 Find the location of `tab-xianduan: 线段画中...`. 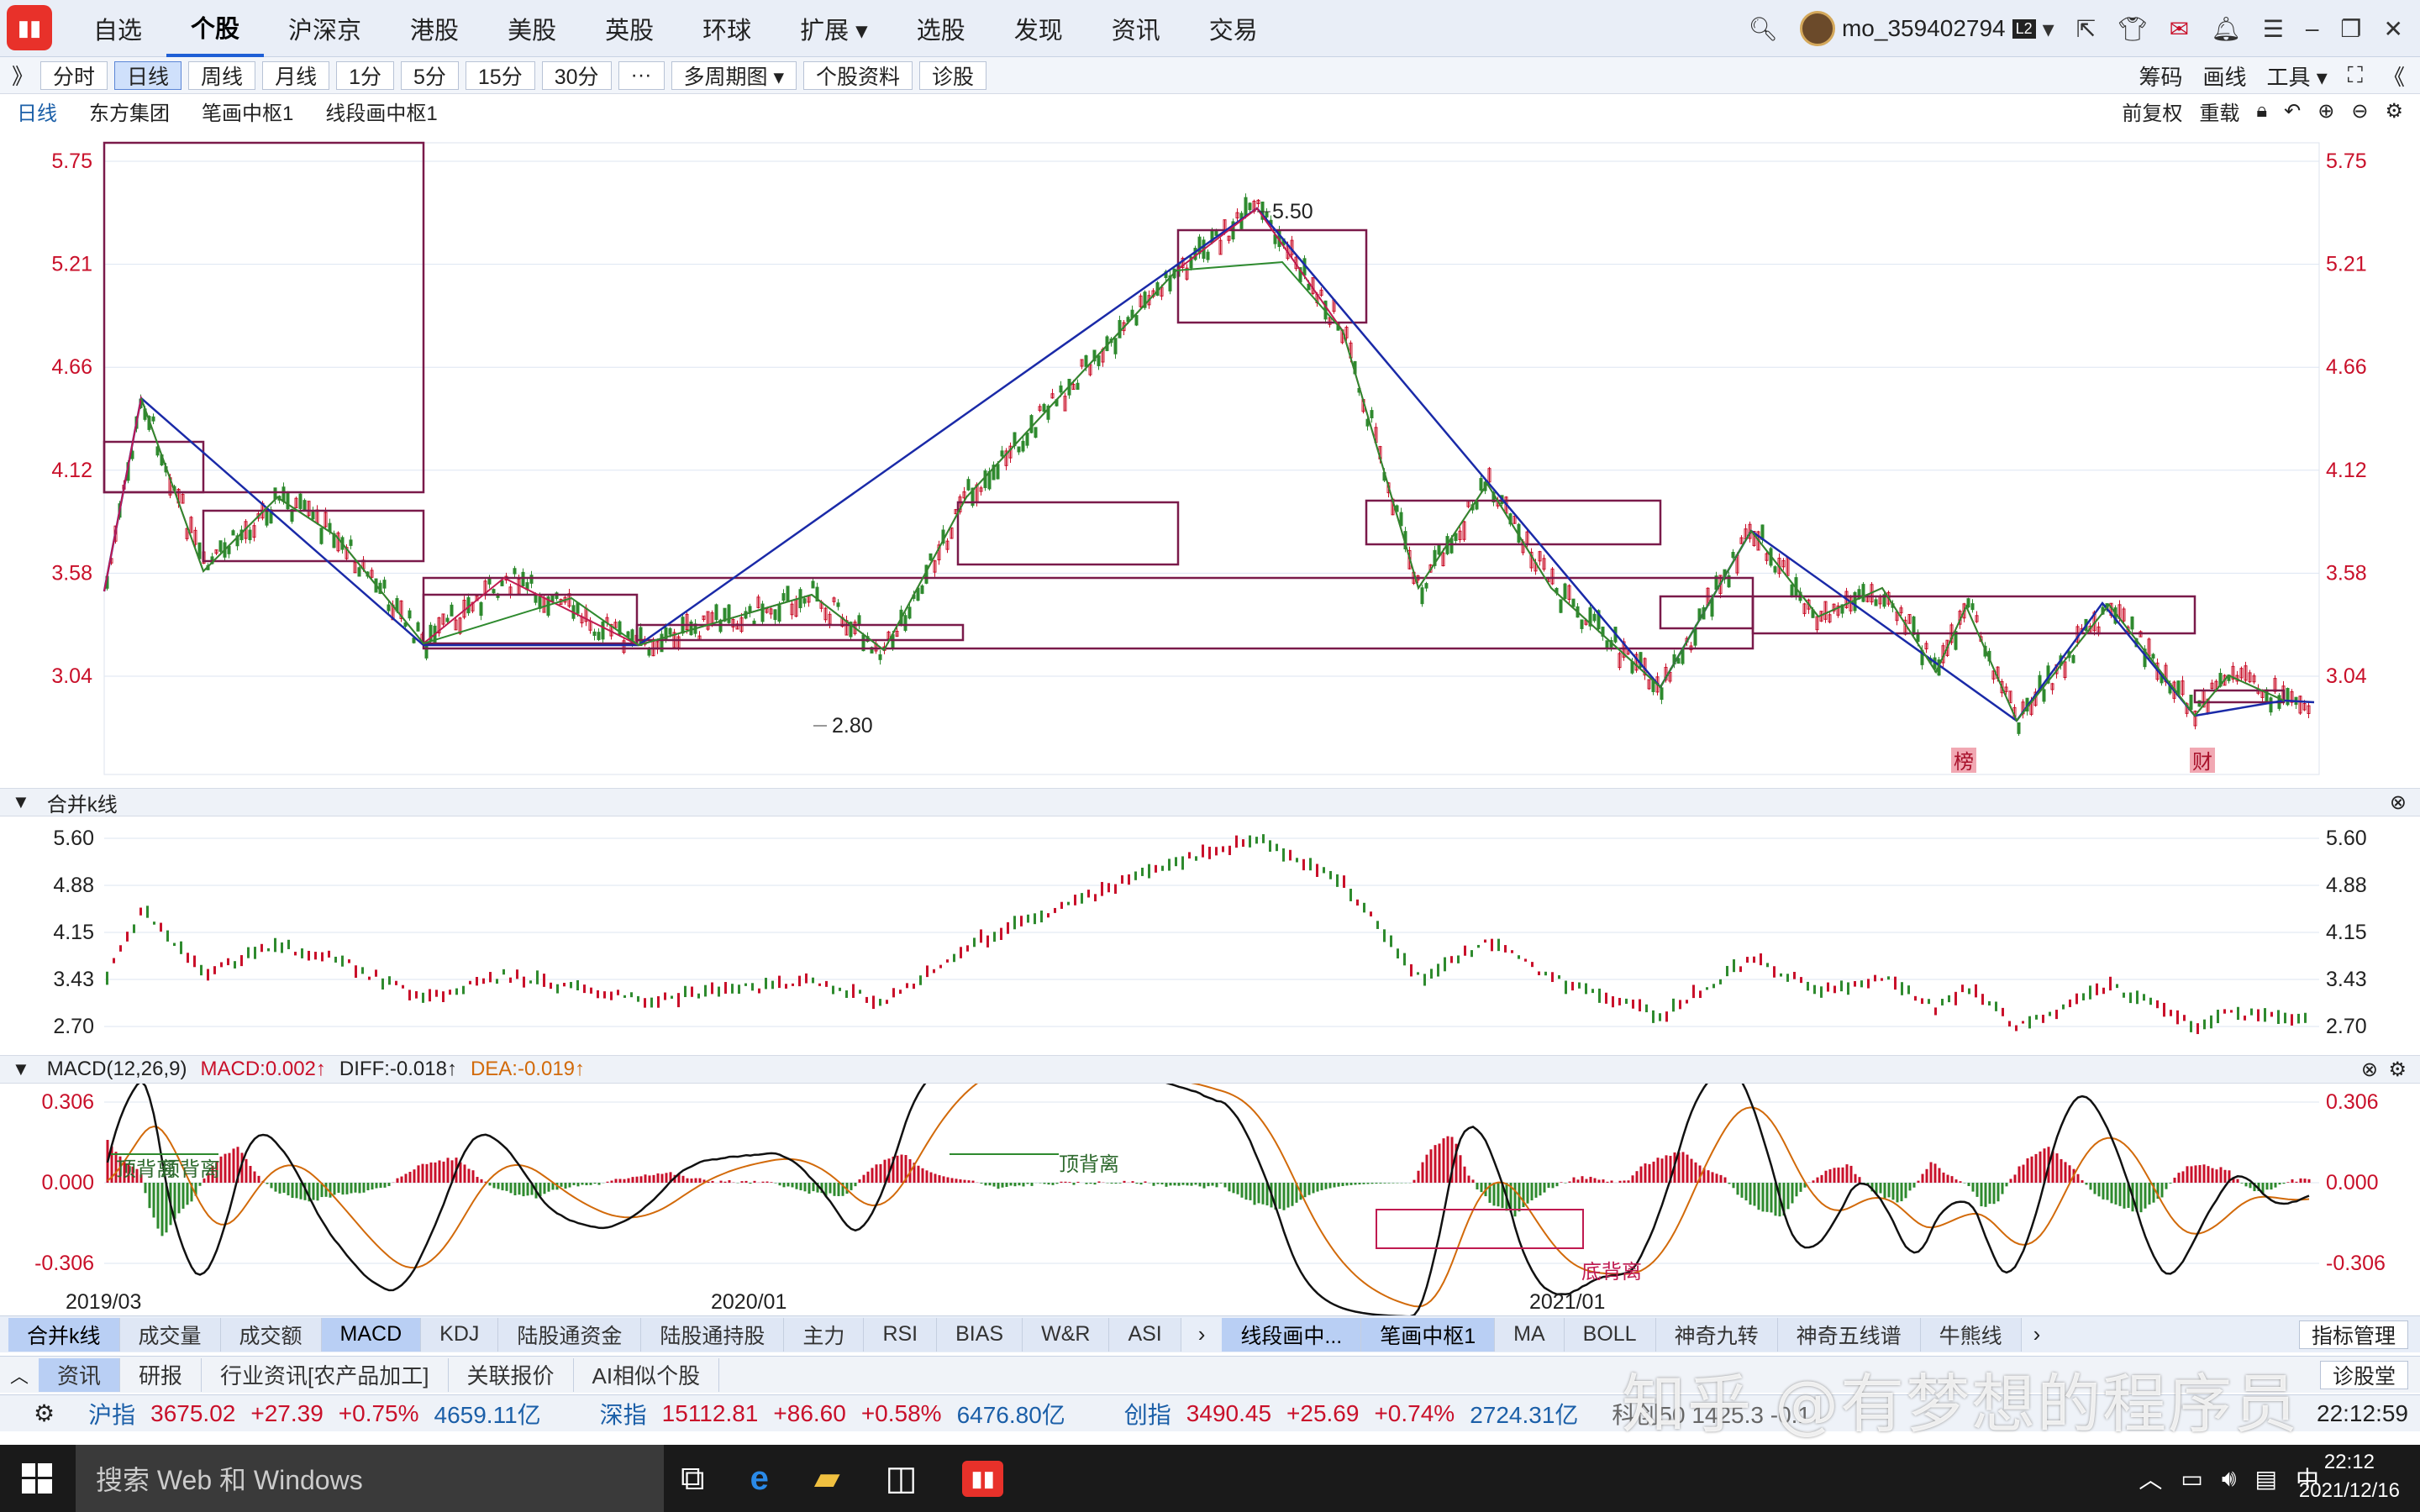

tab-xianduan: 线段画中... is located at coordinates (1292, 1334).